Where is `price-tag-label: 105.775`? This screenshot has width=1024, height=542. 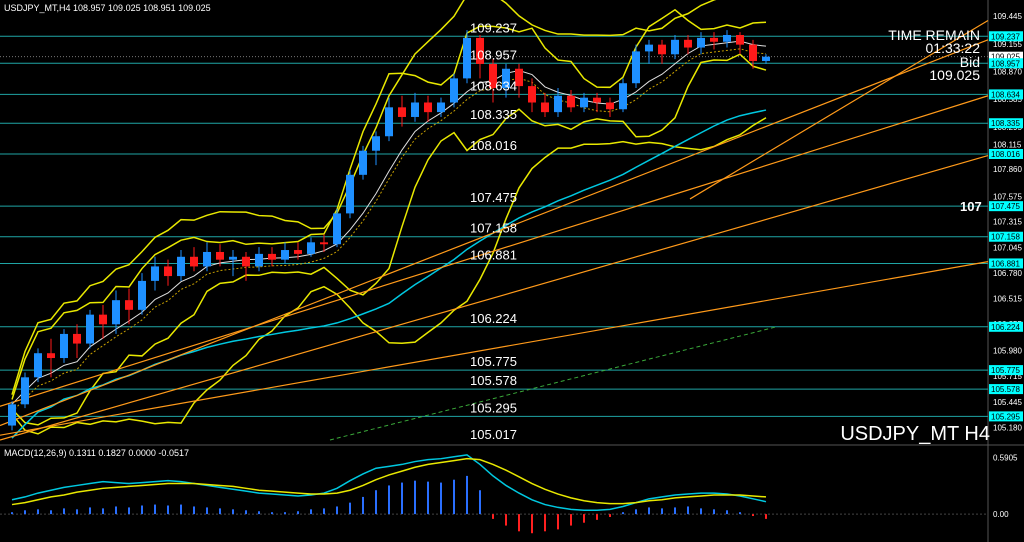 price-tag-label: 105.775 is located at coordinates (1005, 370).